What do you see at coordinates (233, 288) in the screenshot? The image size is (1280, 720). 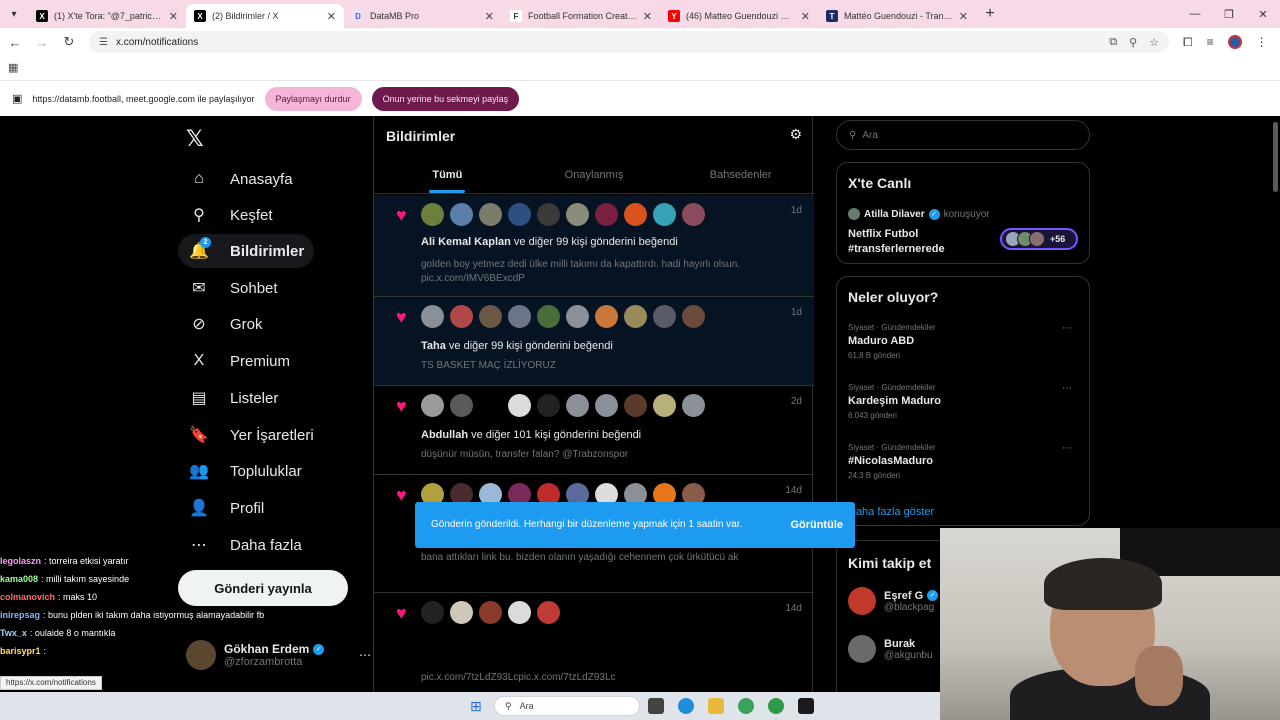 I see `nav-item-mail: ✉ Sohbet` at bounding box center [233, 288].